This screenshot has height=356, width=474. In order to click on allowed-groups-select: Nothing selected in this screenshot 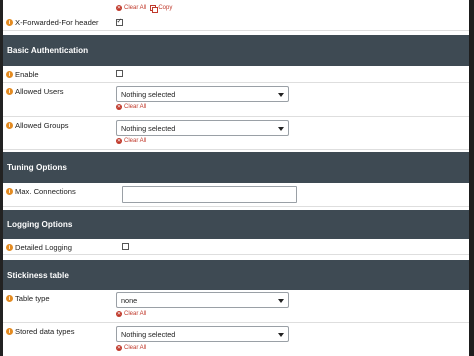, I will do `click(202, 128)`.